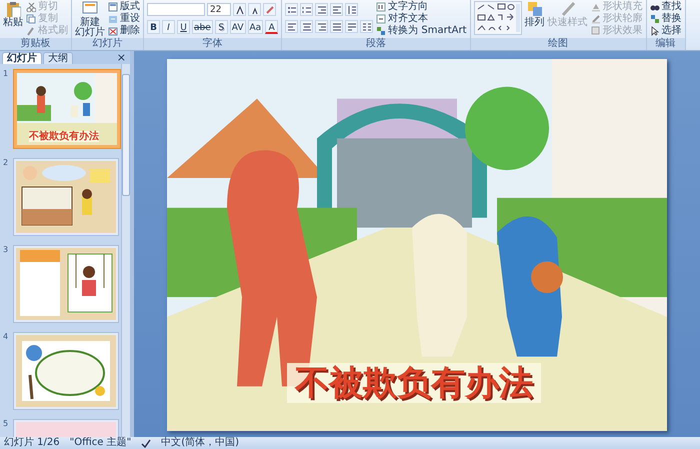 This screenshot has height=449, width=700. I want to click on group-label: 绘图, so click(558, 44).